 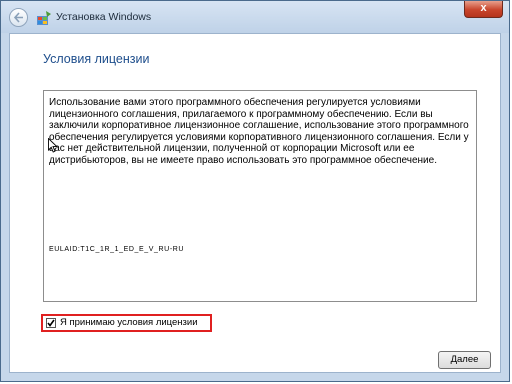 What do you see at coordinates (117, 249) in the screenshot?
I see `eula-id: EULAID:T1C_1R_1_ED_E_V_RU-RU` at bounding box center [117, 249].